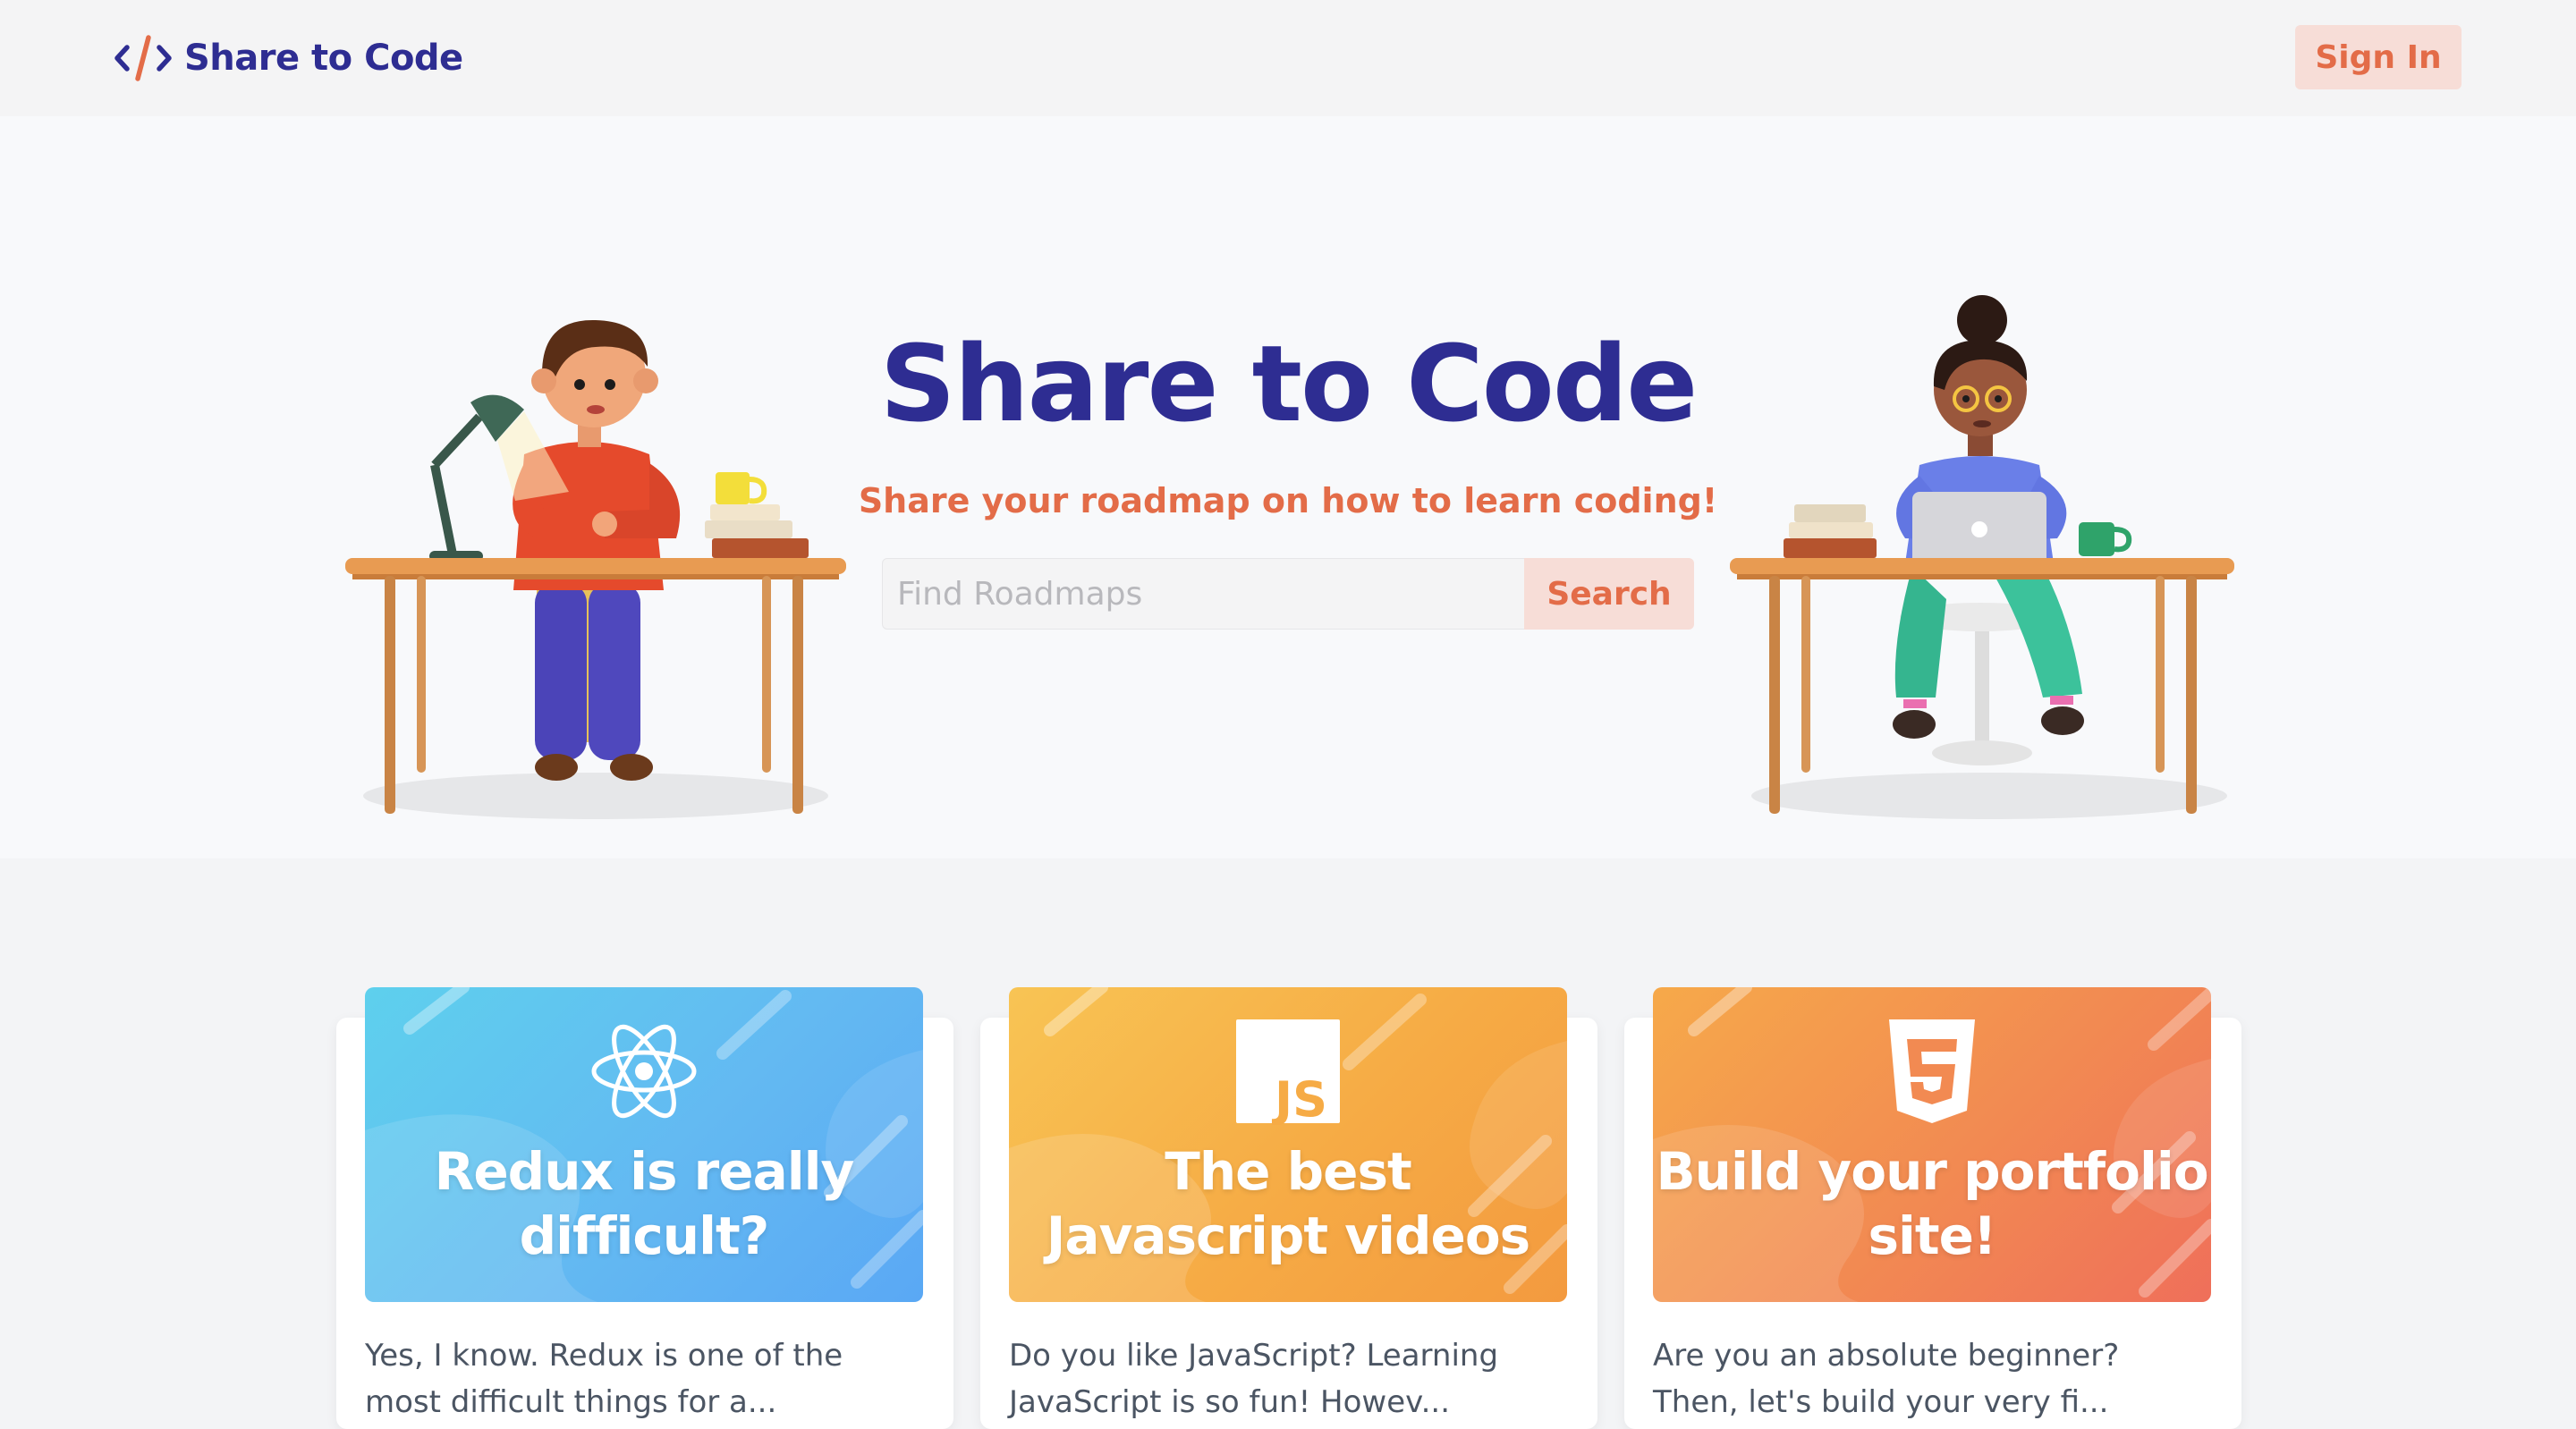  I want to click on card-title-line: The best, so click(1288, 1171).